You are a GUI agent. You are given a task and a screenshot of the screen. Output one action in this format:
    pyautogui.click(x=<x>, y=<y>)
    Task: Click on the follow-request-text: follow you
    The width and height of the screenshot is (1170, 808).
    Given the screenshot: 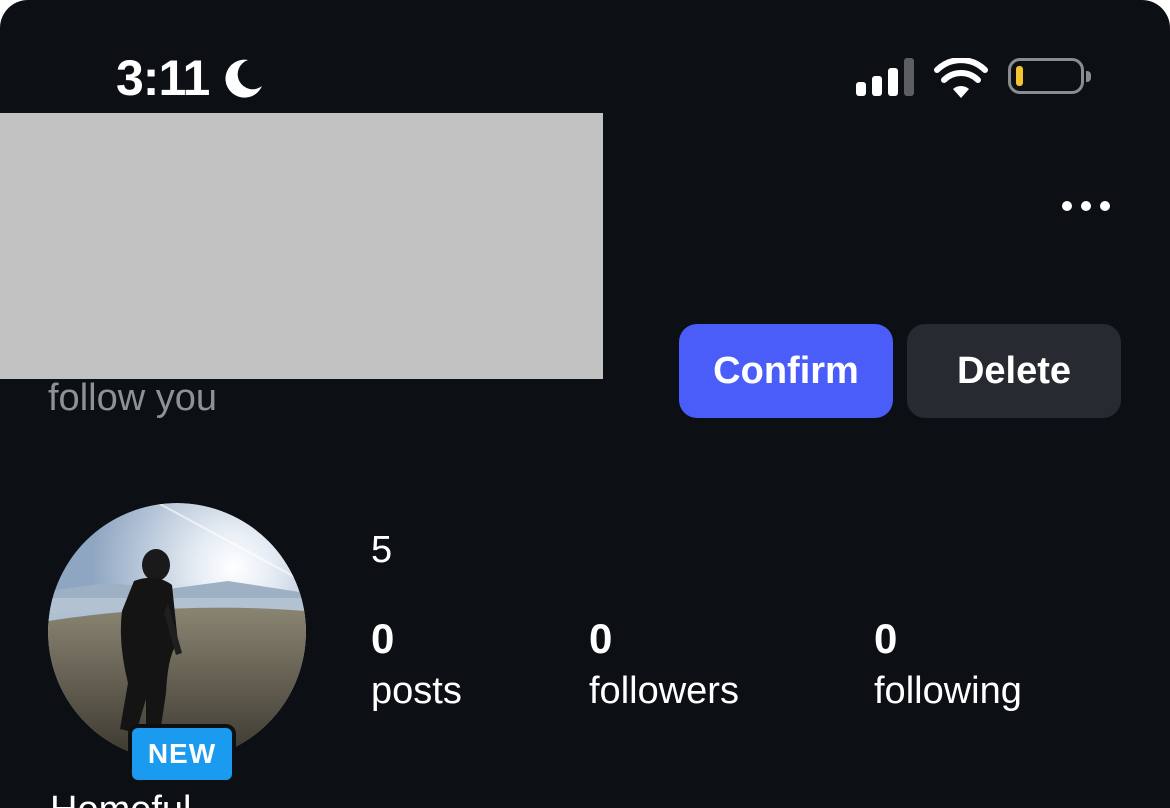 What is the action you would take?
    pyautogui.click(x=132, y=398)
    